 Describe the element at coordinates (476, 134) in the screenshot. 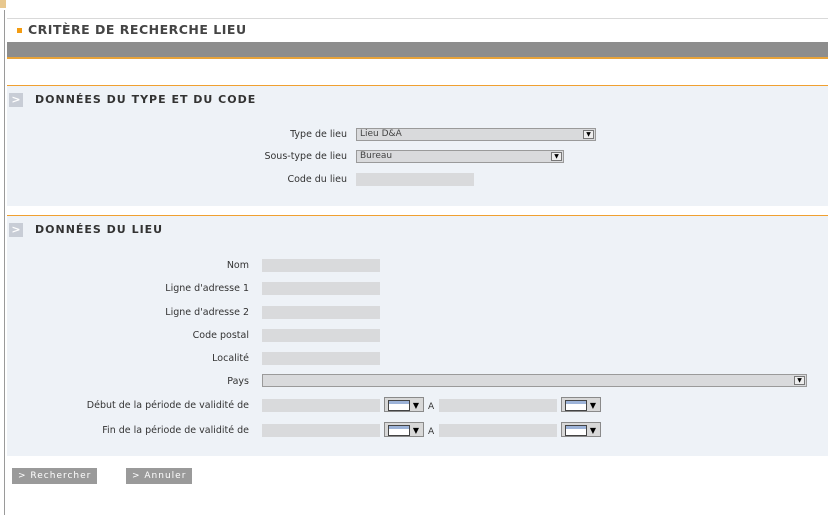

I see `type-select: Lieu D&A ▼` at that location.